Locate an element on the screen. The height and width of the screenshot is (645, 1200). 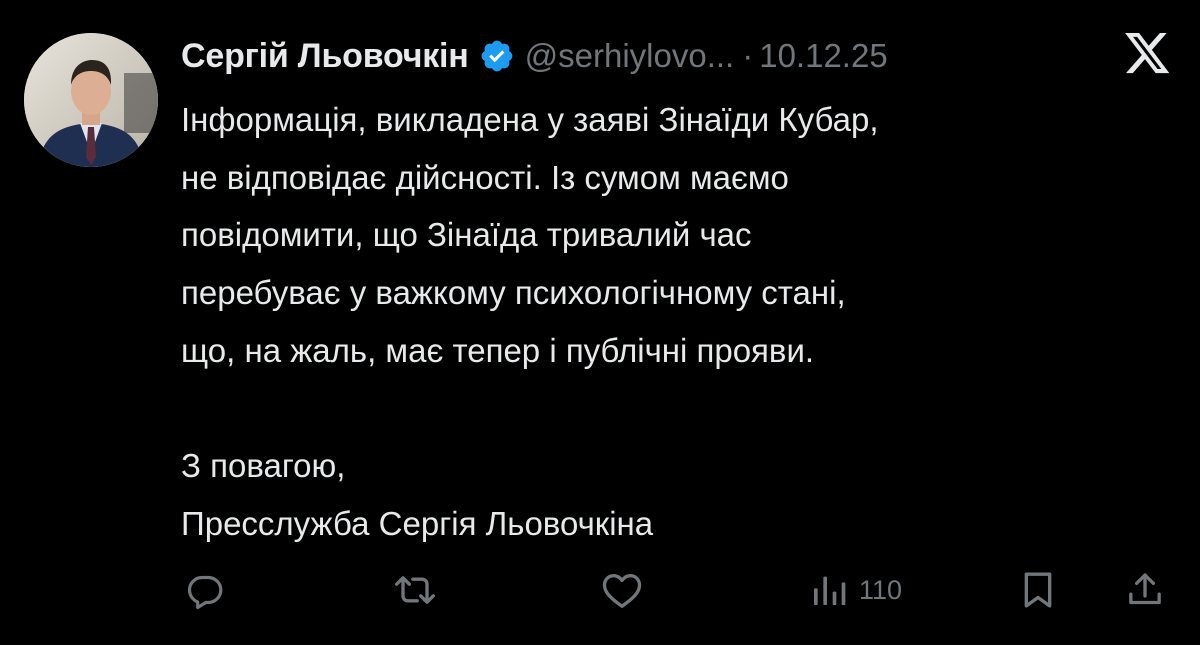
share-icon is located at coordinates (1145, 589).